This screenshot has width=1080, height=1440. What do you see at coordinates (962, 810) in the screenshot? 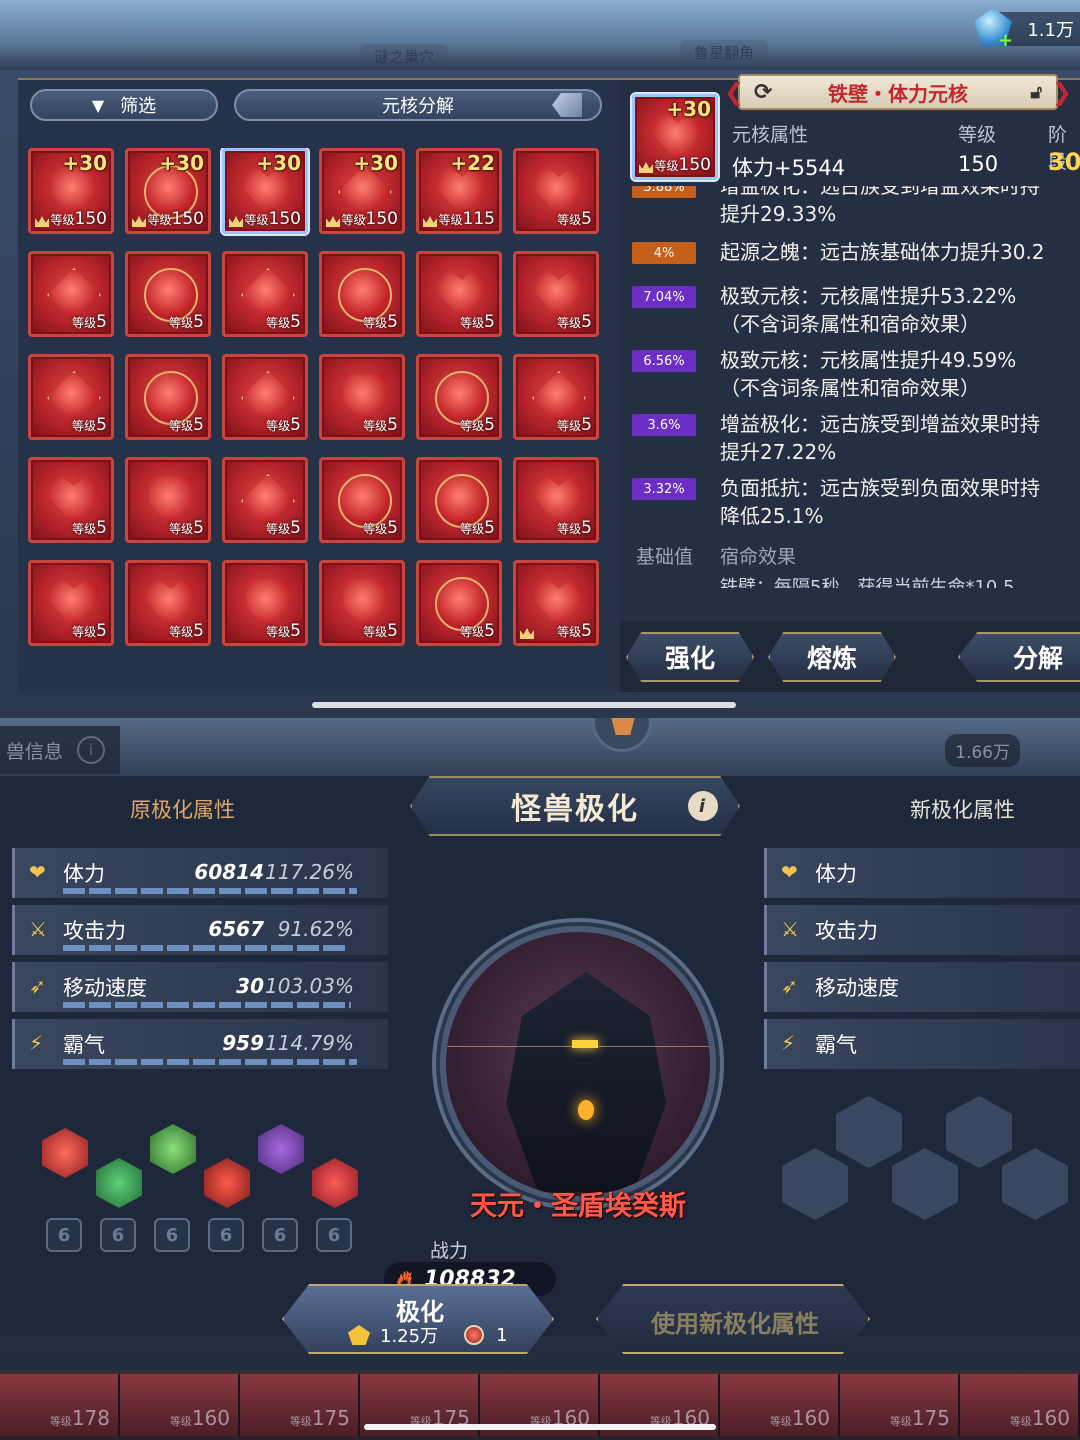
I see `new-attr-header: 新极化属性` at bounding box center [962, 810].